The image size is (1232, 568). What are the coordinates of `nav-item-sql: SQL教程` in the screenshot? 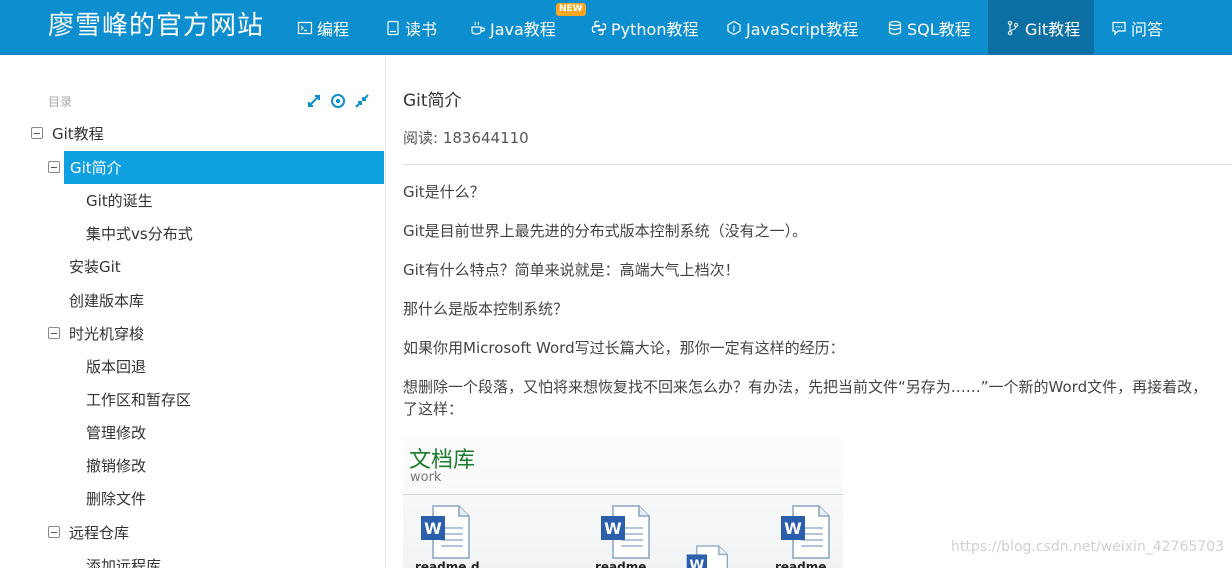 It's located at (929, 27).